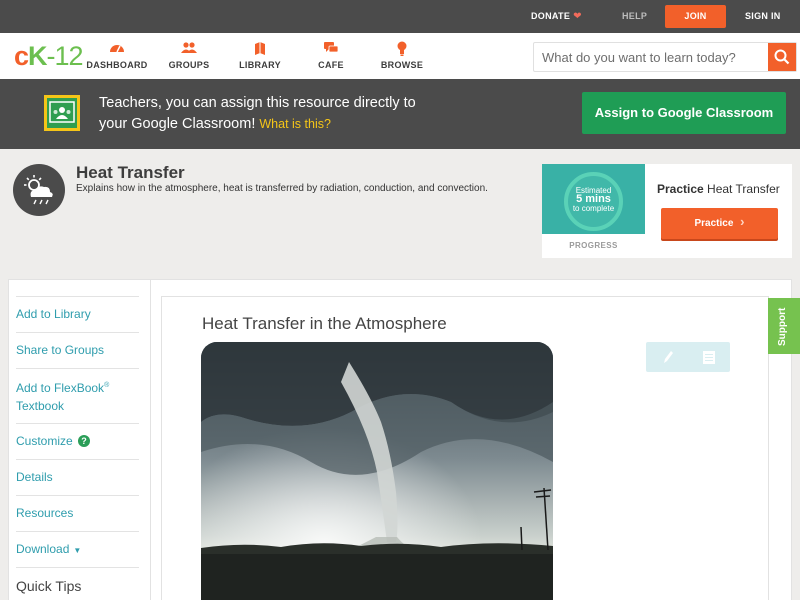  I want to click on search-icon, so click(782, 57).